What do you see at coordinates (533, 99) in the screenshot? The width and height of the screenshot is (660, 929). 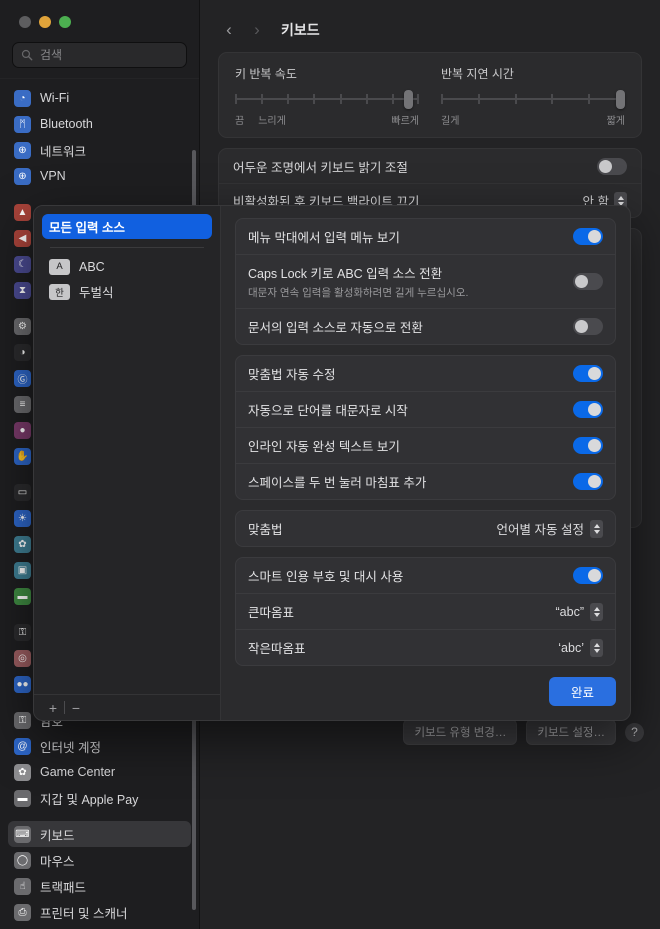 I see `repeat-delay-slider` at bounding box center [533, 99].